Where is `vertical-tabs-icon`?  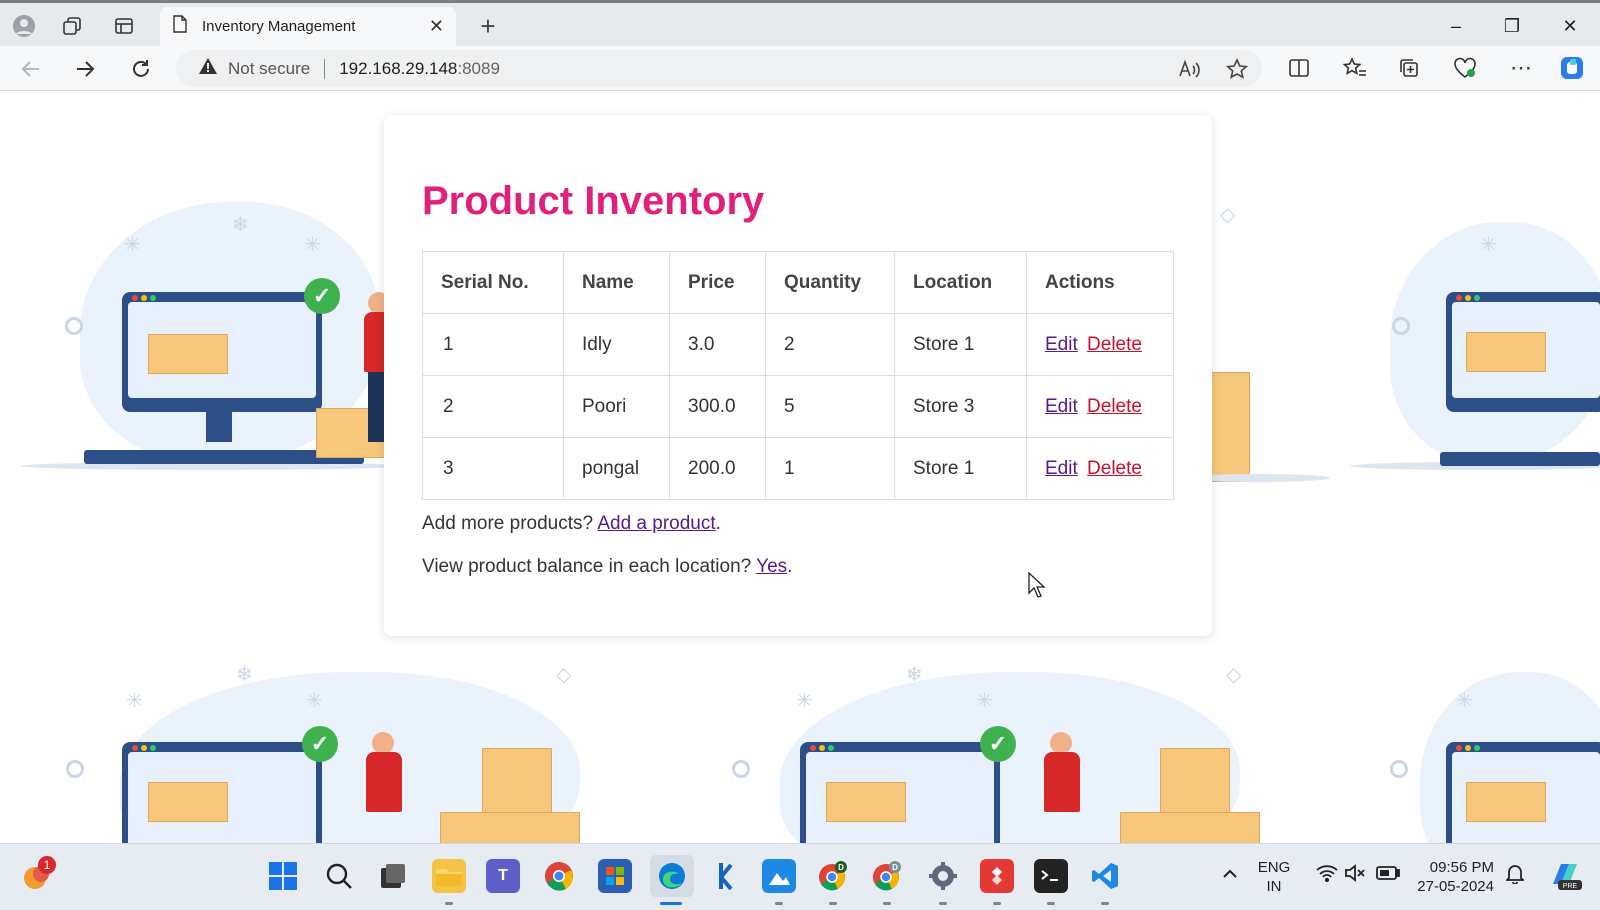 vertical-tabs-icon is located at coordinates (124, 26).